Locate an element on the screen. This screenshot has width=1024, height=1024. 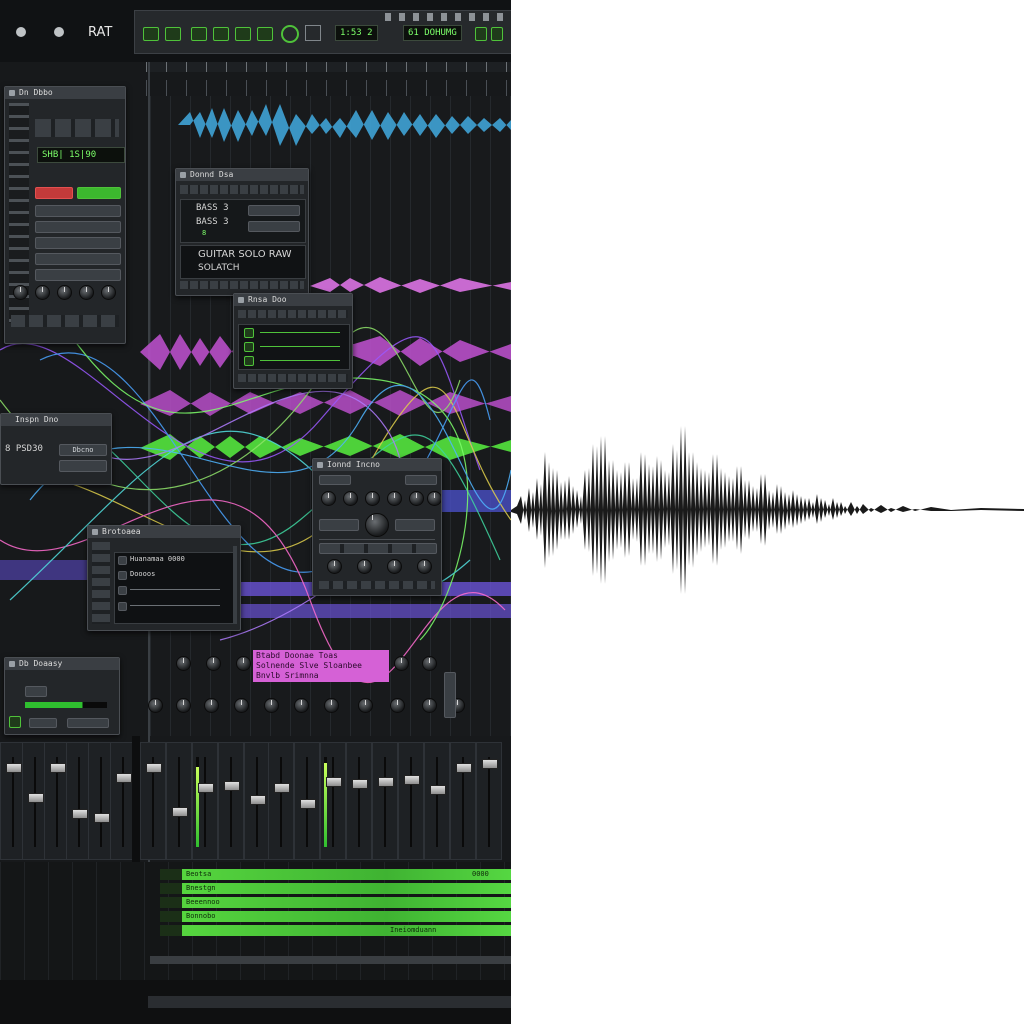
sequence-row-3: Beeennoo is located at coordinates (335, 902).